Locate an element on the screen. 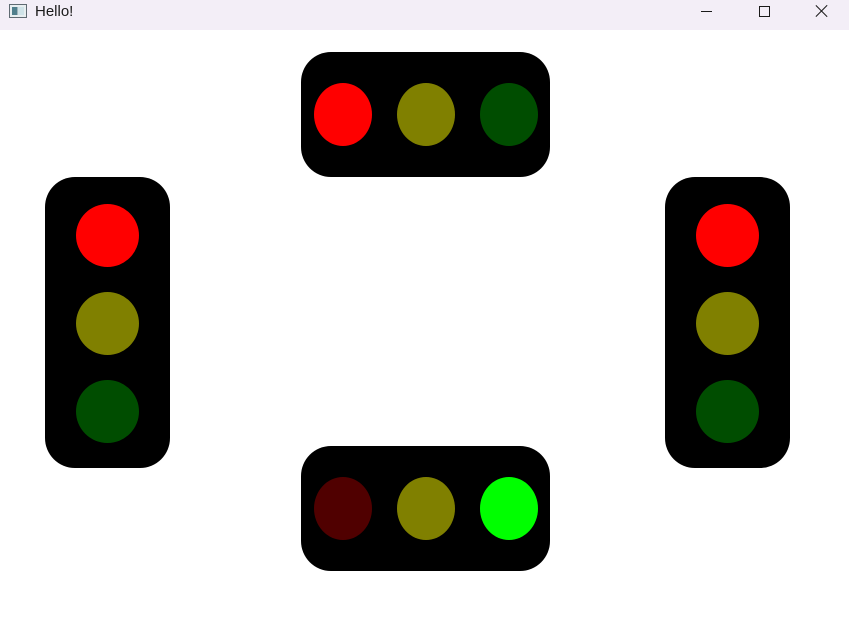 The image size is (849, 623). minimize-icon is located at coordinates (706, 11).